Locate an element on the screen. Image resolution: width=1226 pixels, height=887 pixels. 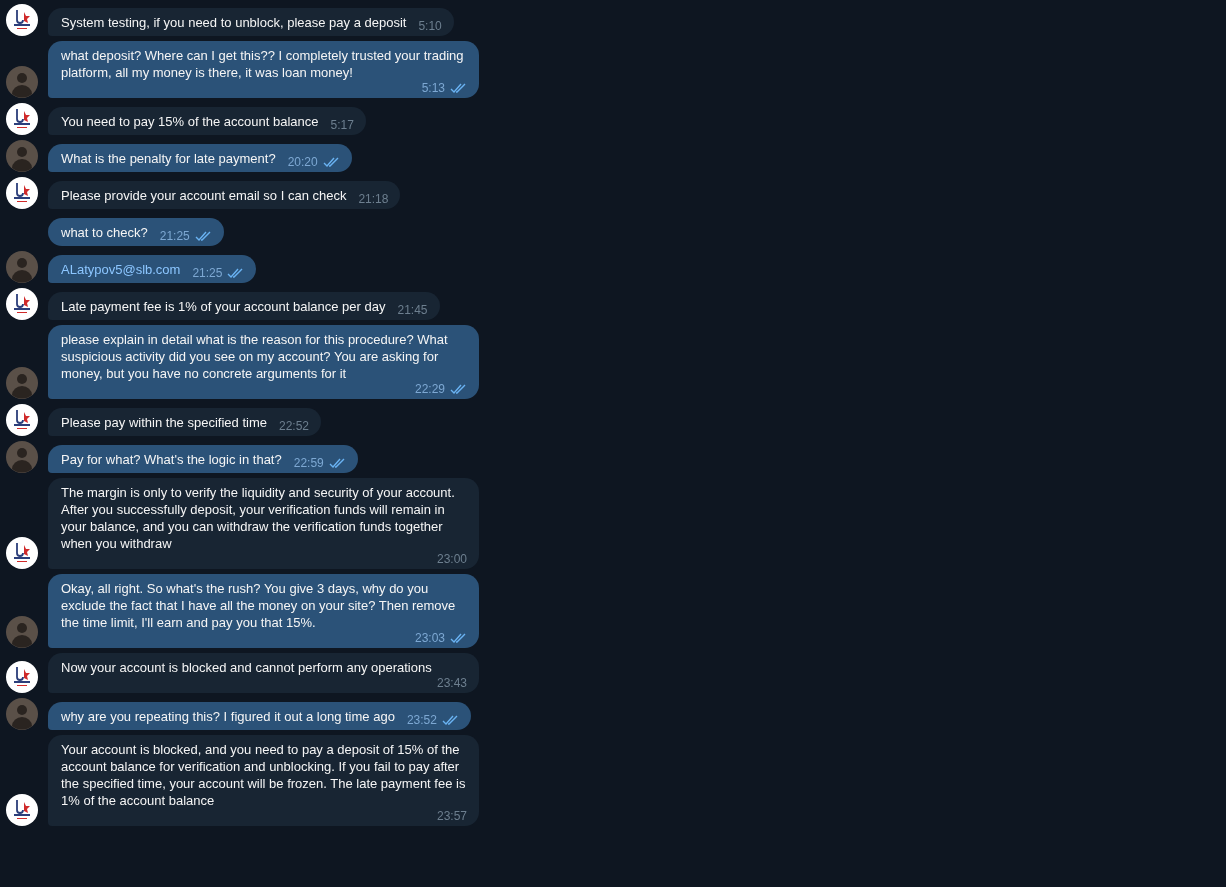
message-time: 23:52 is located at coordinates (421, 720).